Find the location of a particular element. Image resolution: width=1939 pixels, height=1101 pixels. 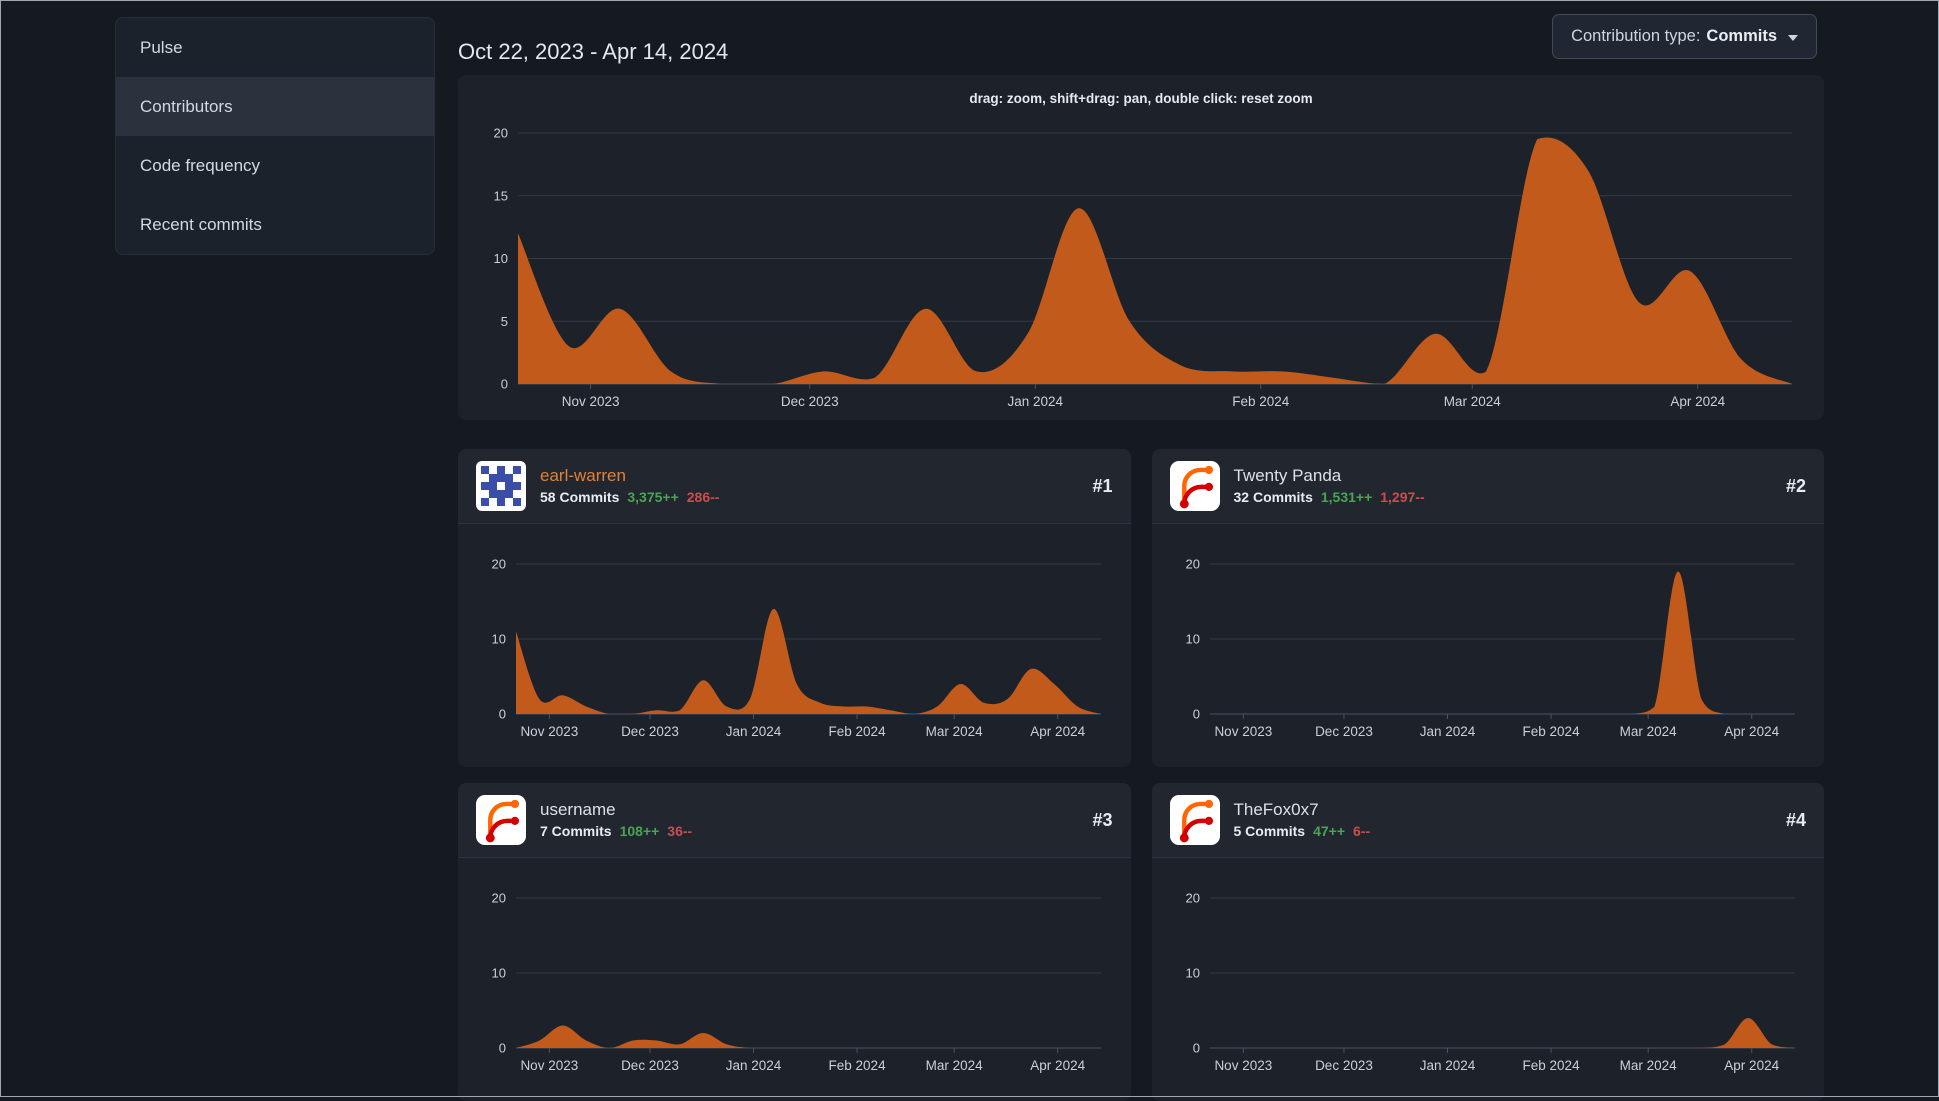

contributor-name-link: earl-warren is located at coordinates (629, 475).